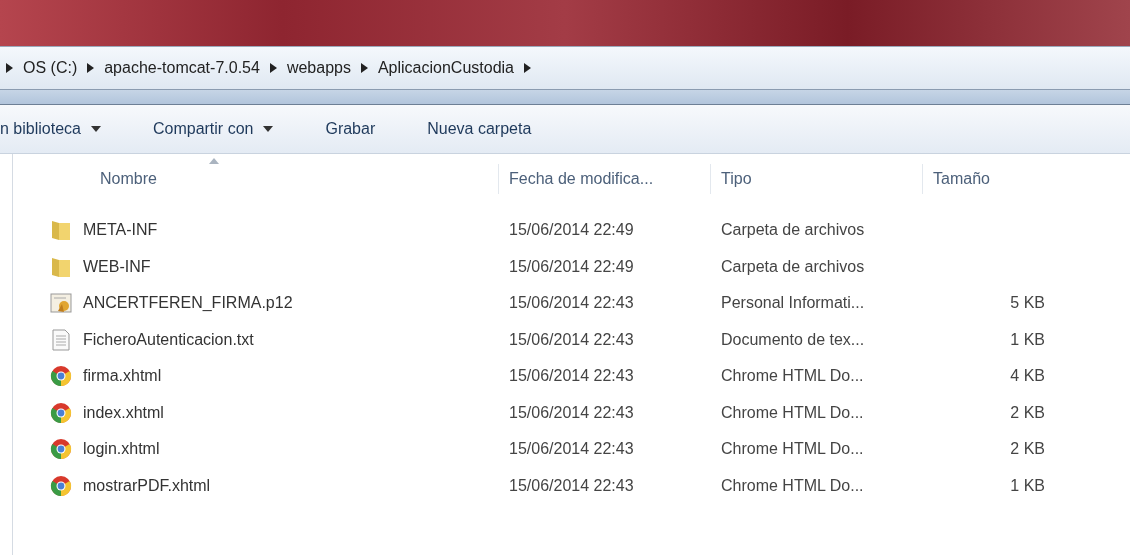  Describe the element at coordinates (479, 129) in the screenshot. I see `toolbar-button: Nueva carpeta` at that location.